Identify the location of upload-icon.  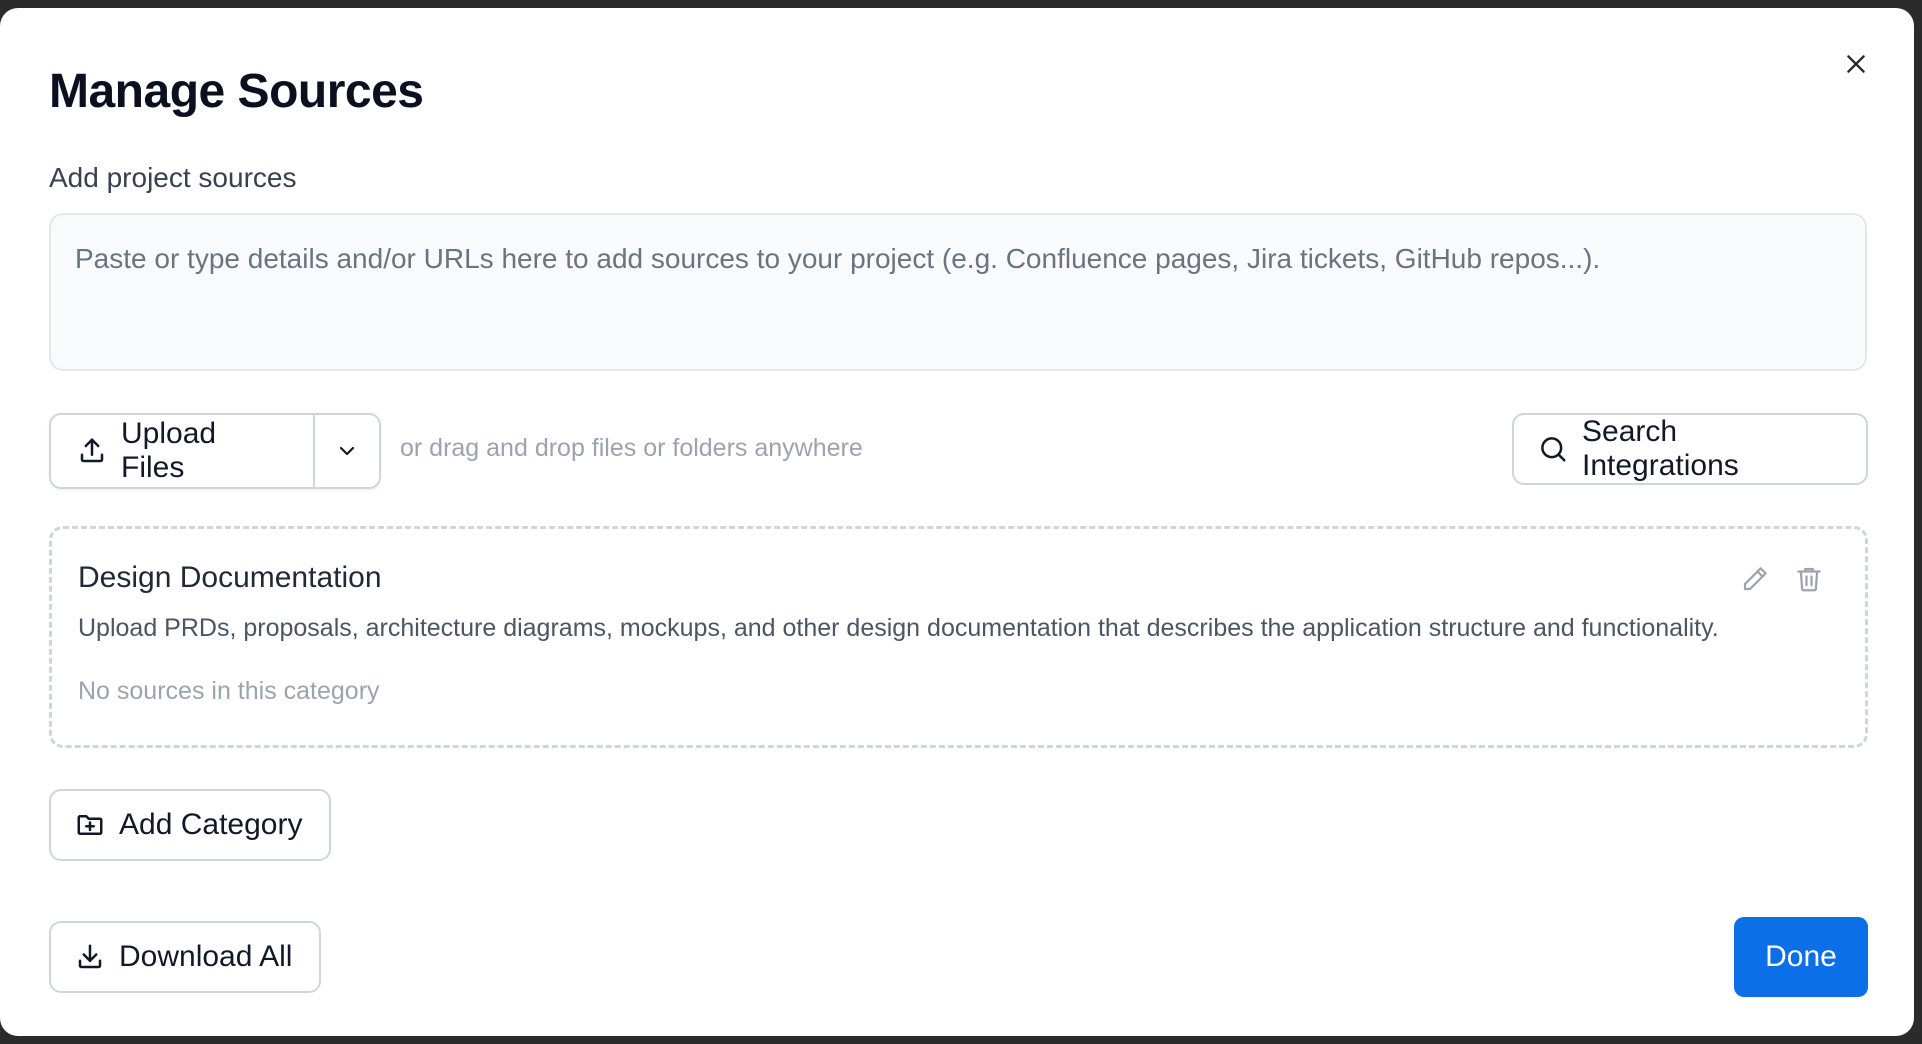
(92, 451).